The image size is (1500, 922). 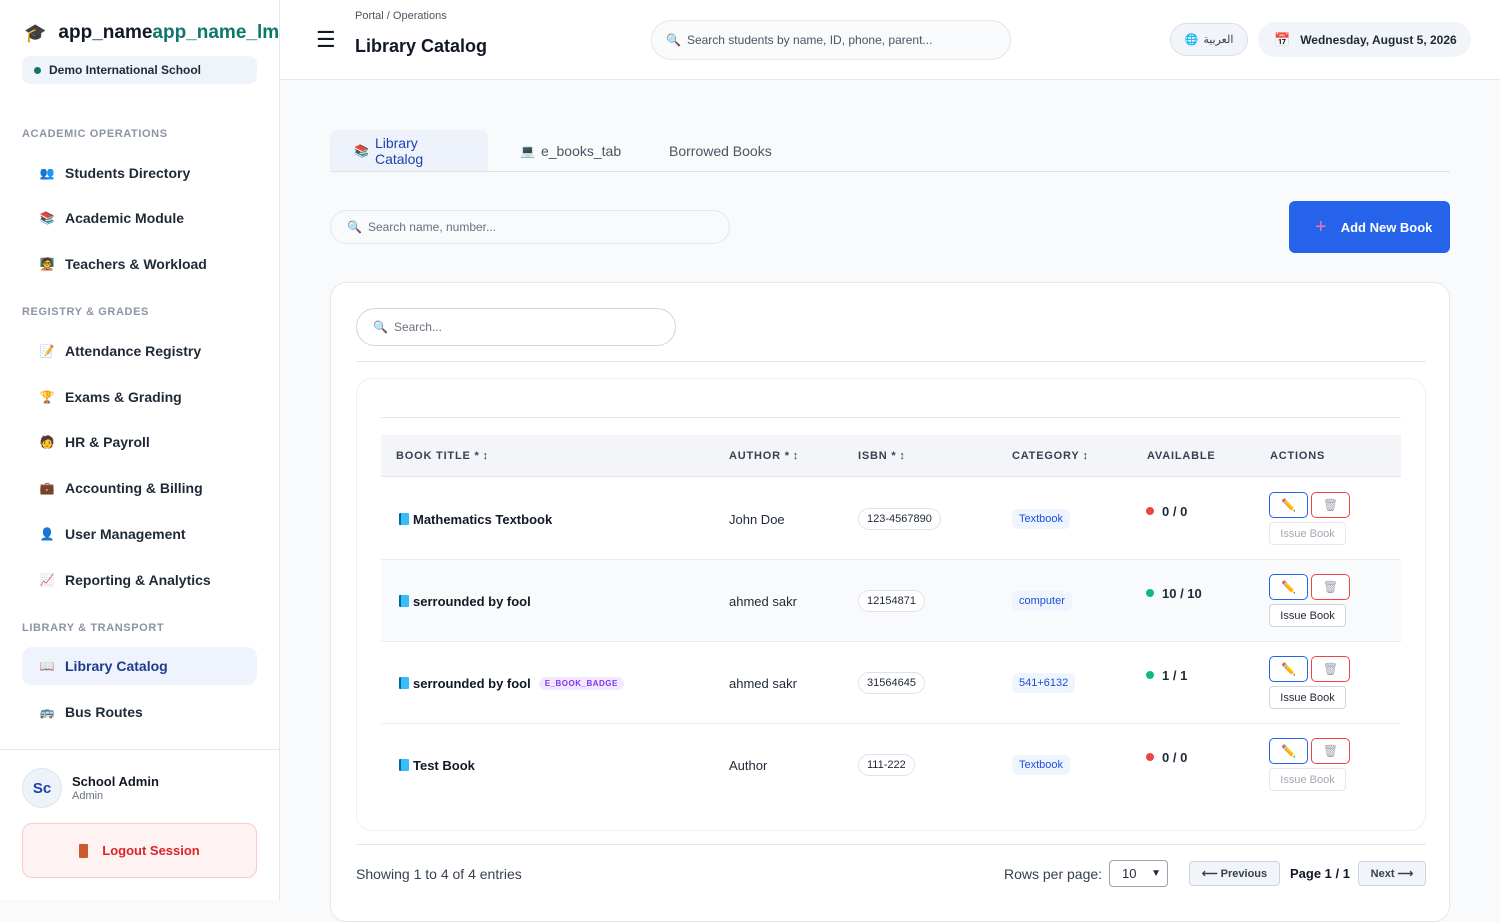 I want to click on calendar-icon: 📅, so click(x=1282, y=39).